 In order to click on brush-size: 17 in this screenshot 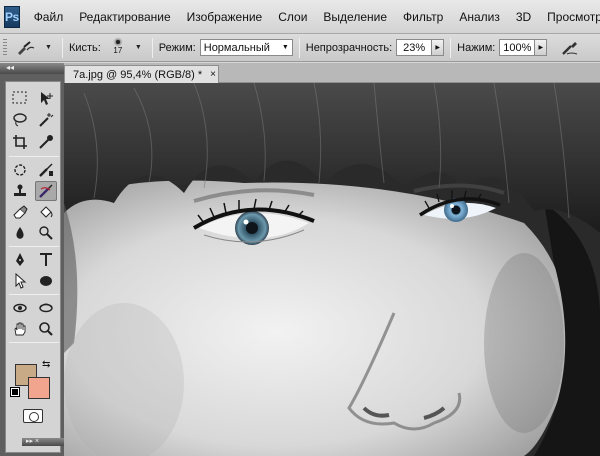, I will do `click(118, 50)`.